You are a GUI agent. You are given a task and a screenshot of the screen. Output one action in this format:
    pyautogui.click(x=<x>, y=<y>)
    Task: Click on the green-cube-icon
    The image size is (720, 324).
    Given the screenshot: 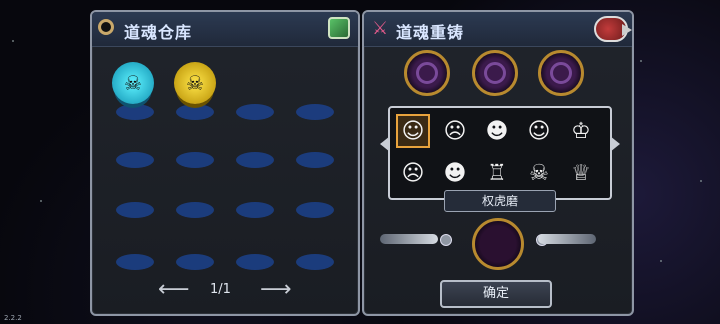 What is the action you would take?
    pyautogui.click(x=339, y=28)
    